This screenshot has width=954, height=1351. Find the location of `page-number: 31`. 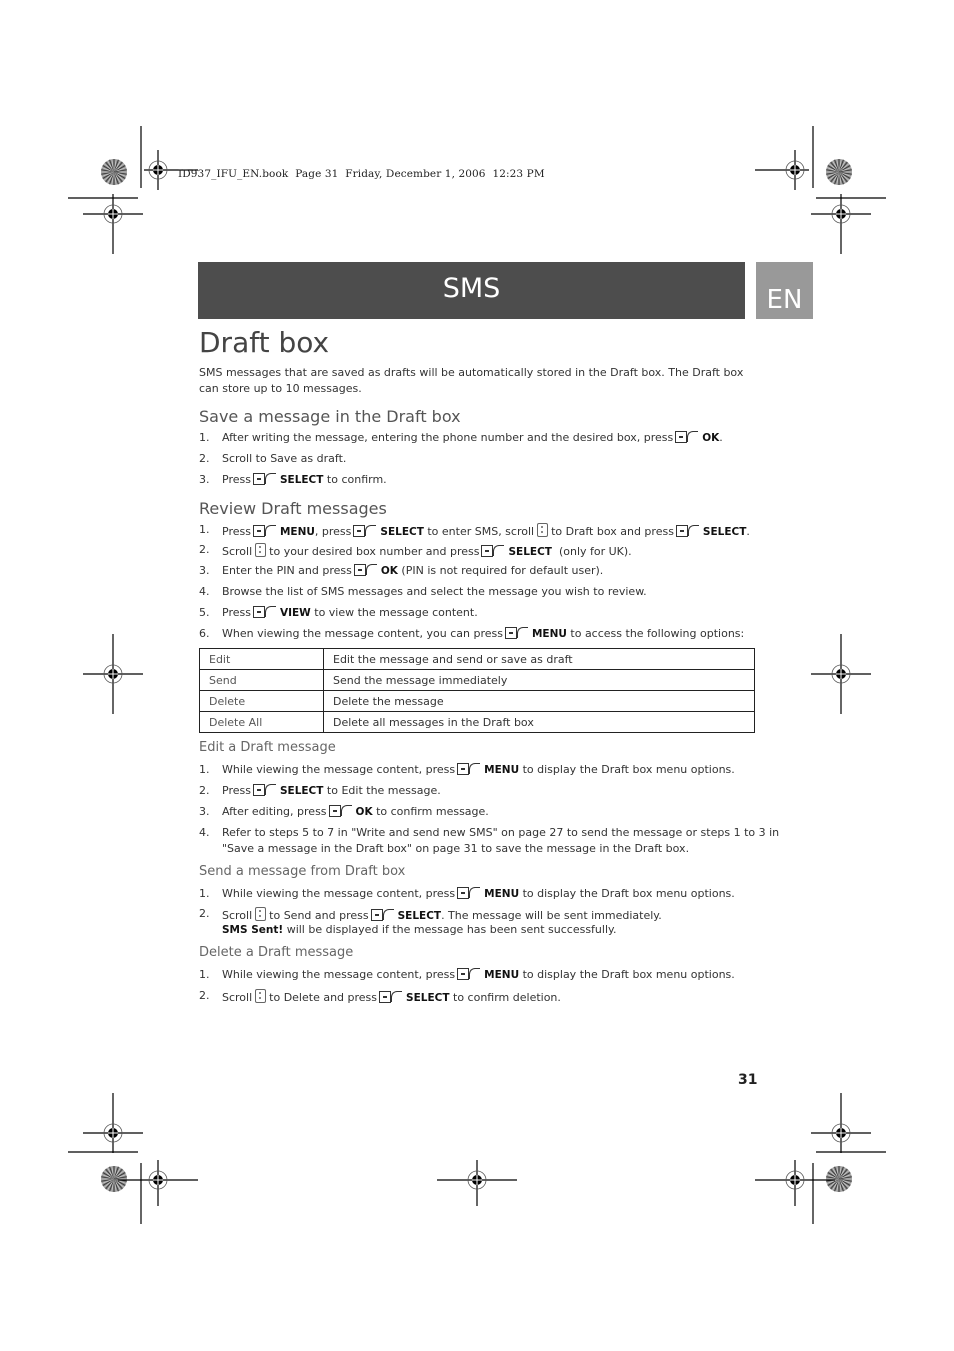

page-number: 31 is located at coordinates (748, 1080).